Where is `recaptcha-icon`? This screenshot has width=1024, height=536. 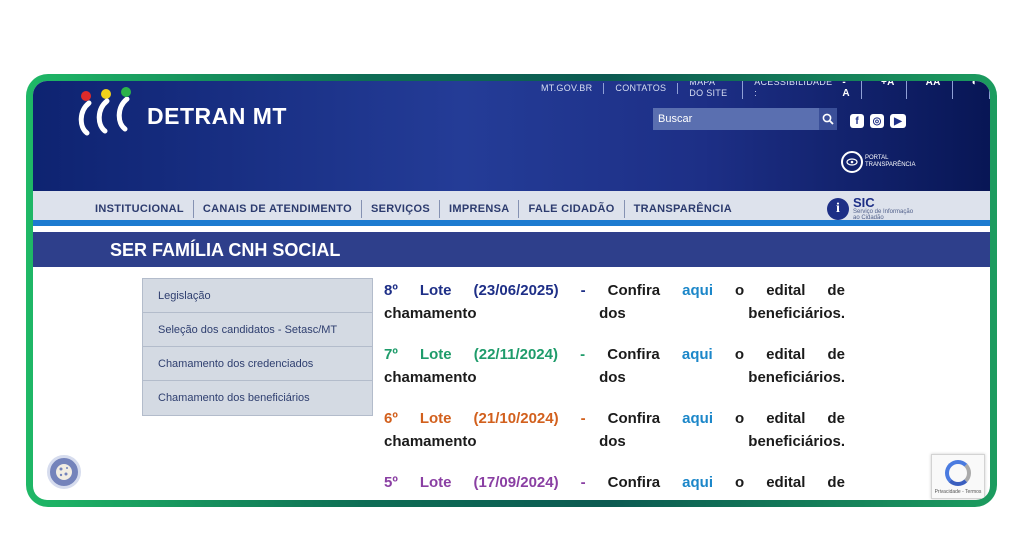 recaptcha-icon is located at coordinates (958, 473).